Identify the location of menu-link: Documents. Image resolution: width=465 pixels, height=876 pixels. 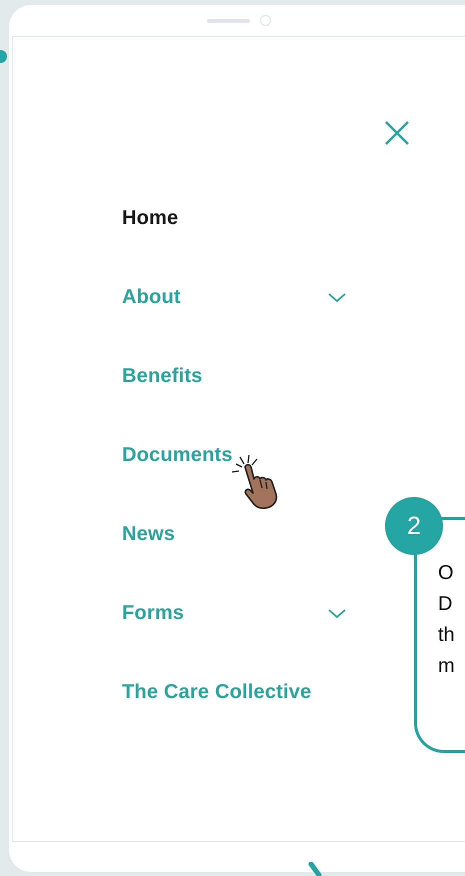
(177, 455).